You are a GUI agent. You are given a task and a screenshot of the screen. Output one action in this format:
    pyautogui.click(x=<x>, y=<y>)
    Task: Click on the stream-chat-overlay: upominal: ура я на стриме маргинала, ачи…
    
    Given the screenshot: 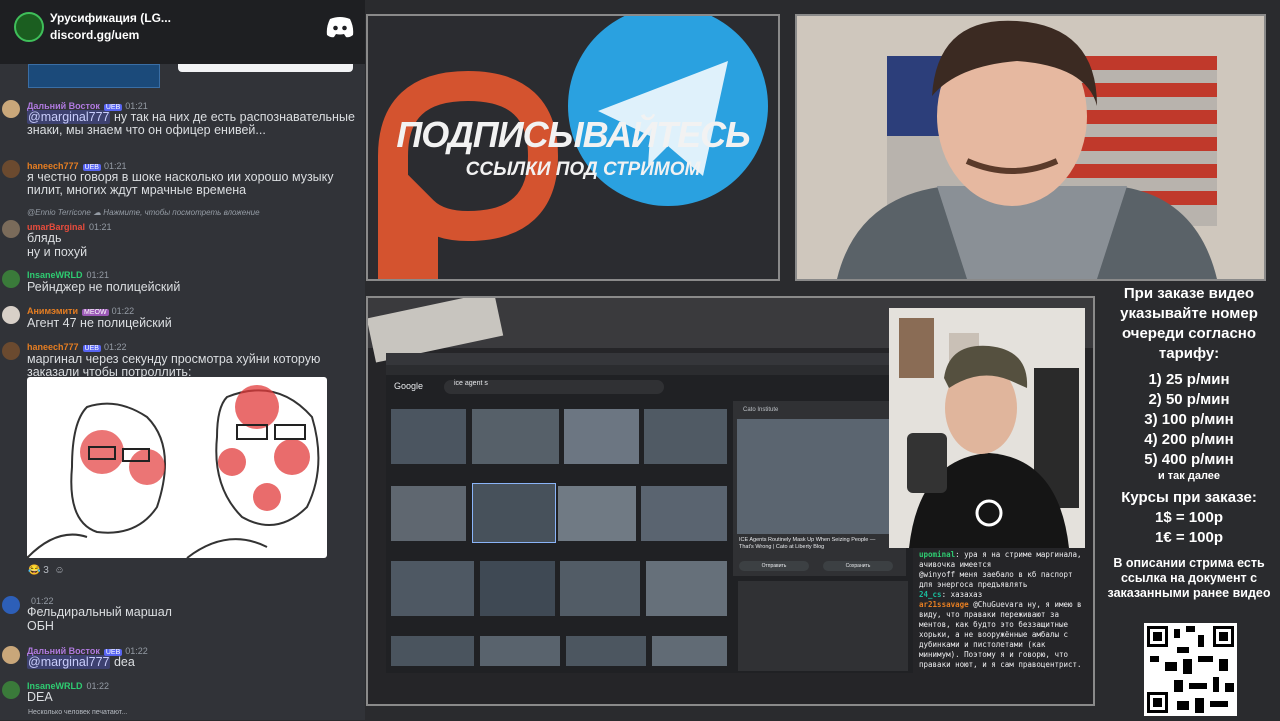 What is the action you would take?
    pyautogui.click(x=1004, y=625)
    